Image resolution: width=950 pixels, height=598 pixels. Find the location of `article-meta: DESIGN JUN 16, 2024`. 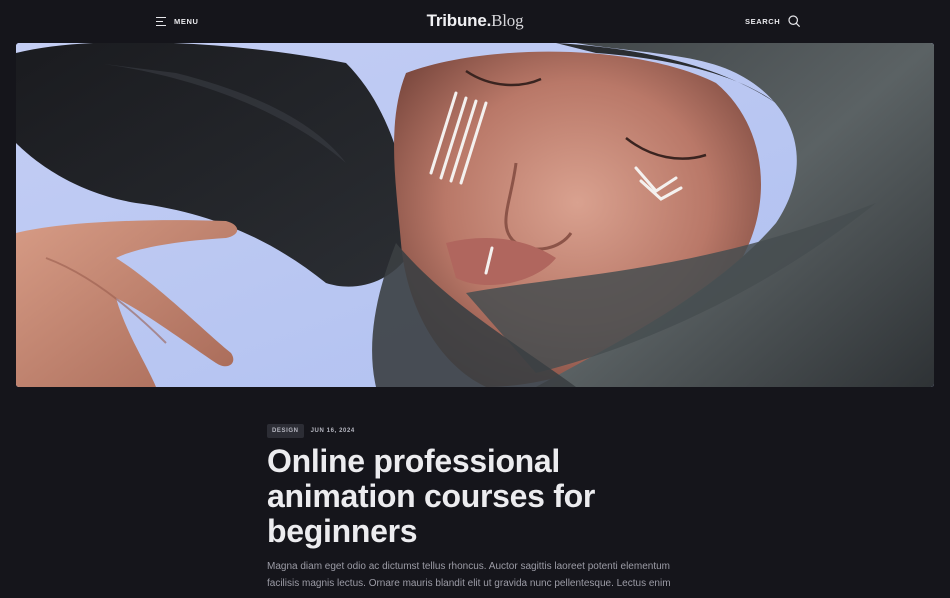

article-meta: DESIGN JUN 16, 2024 is located at coordinates (477, 431).